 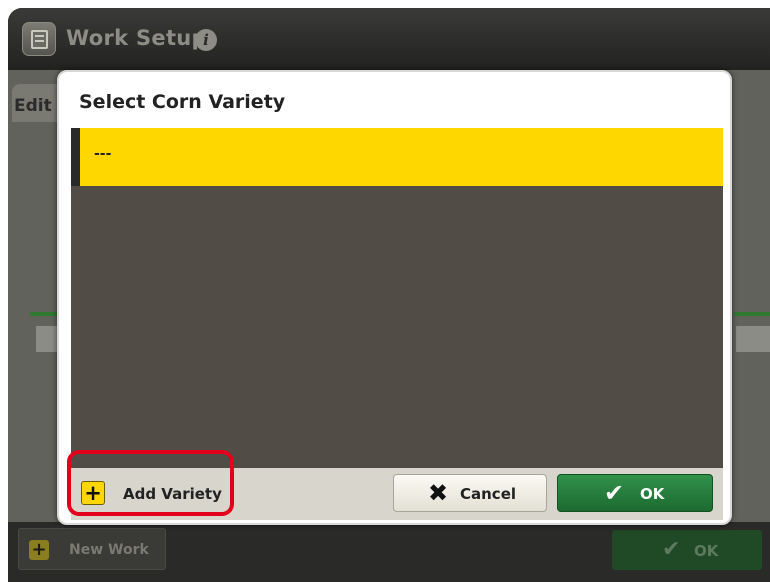 What do you see at coordinates (687, 550) in the screenshot?
I see `bottom-ok-button: ✔ OK` at bounding box center [687, 550].